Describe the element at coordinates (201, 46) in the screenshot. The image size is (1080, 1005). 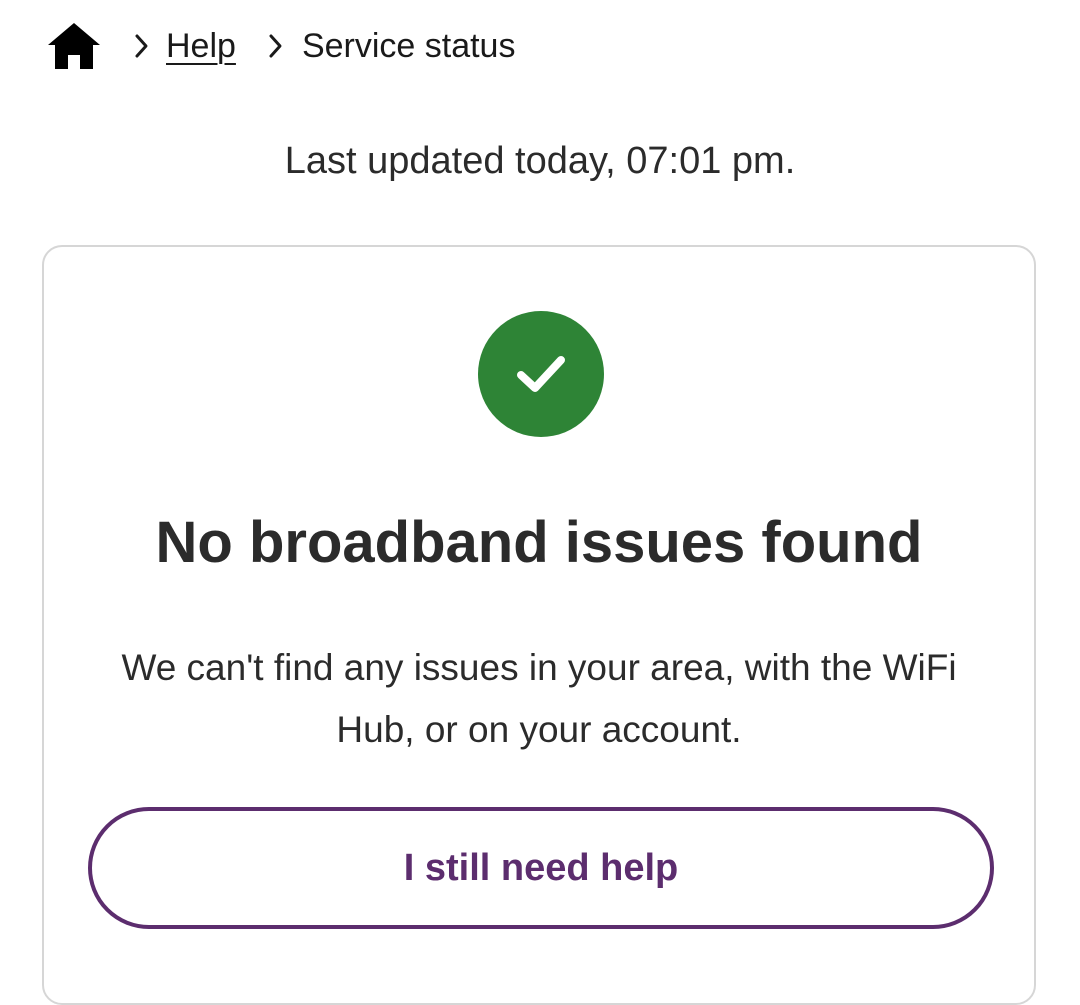
I see `breadcrumb-help-link: Help` at that location.